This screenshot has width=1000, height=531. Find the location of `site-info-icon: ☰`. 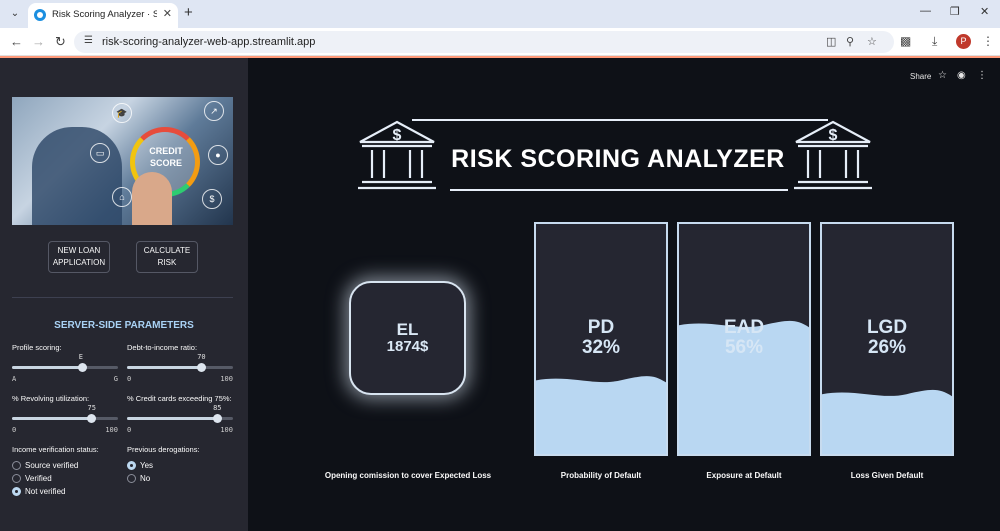

site-info-icon: ☰ is located at coordinates (88, 40).